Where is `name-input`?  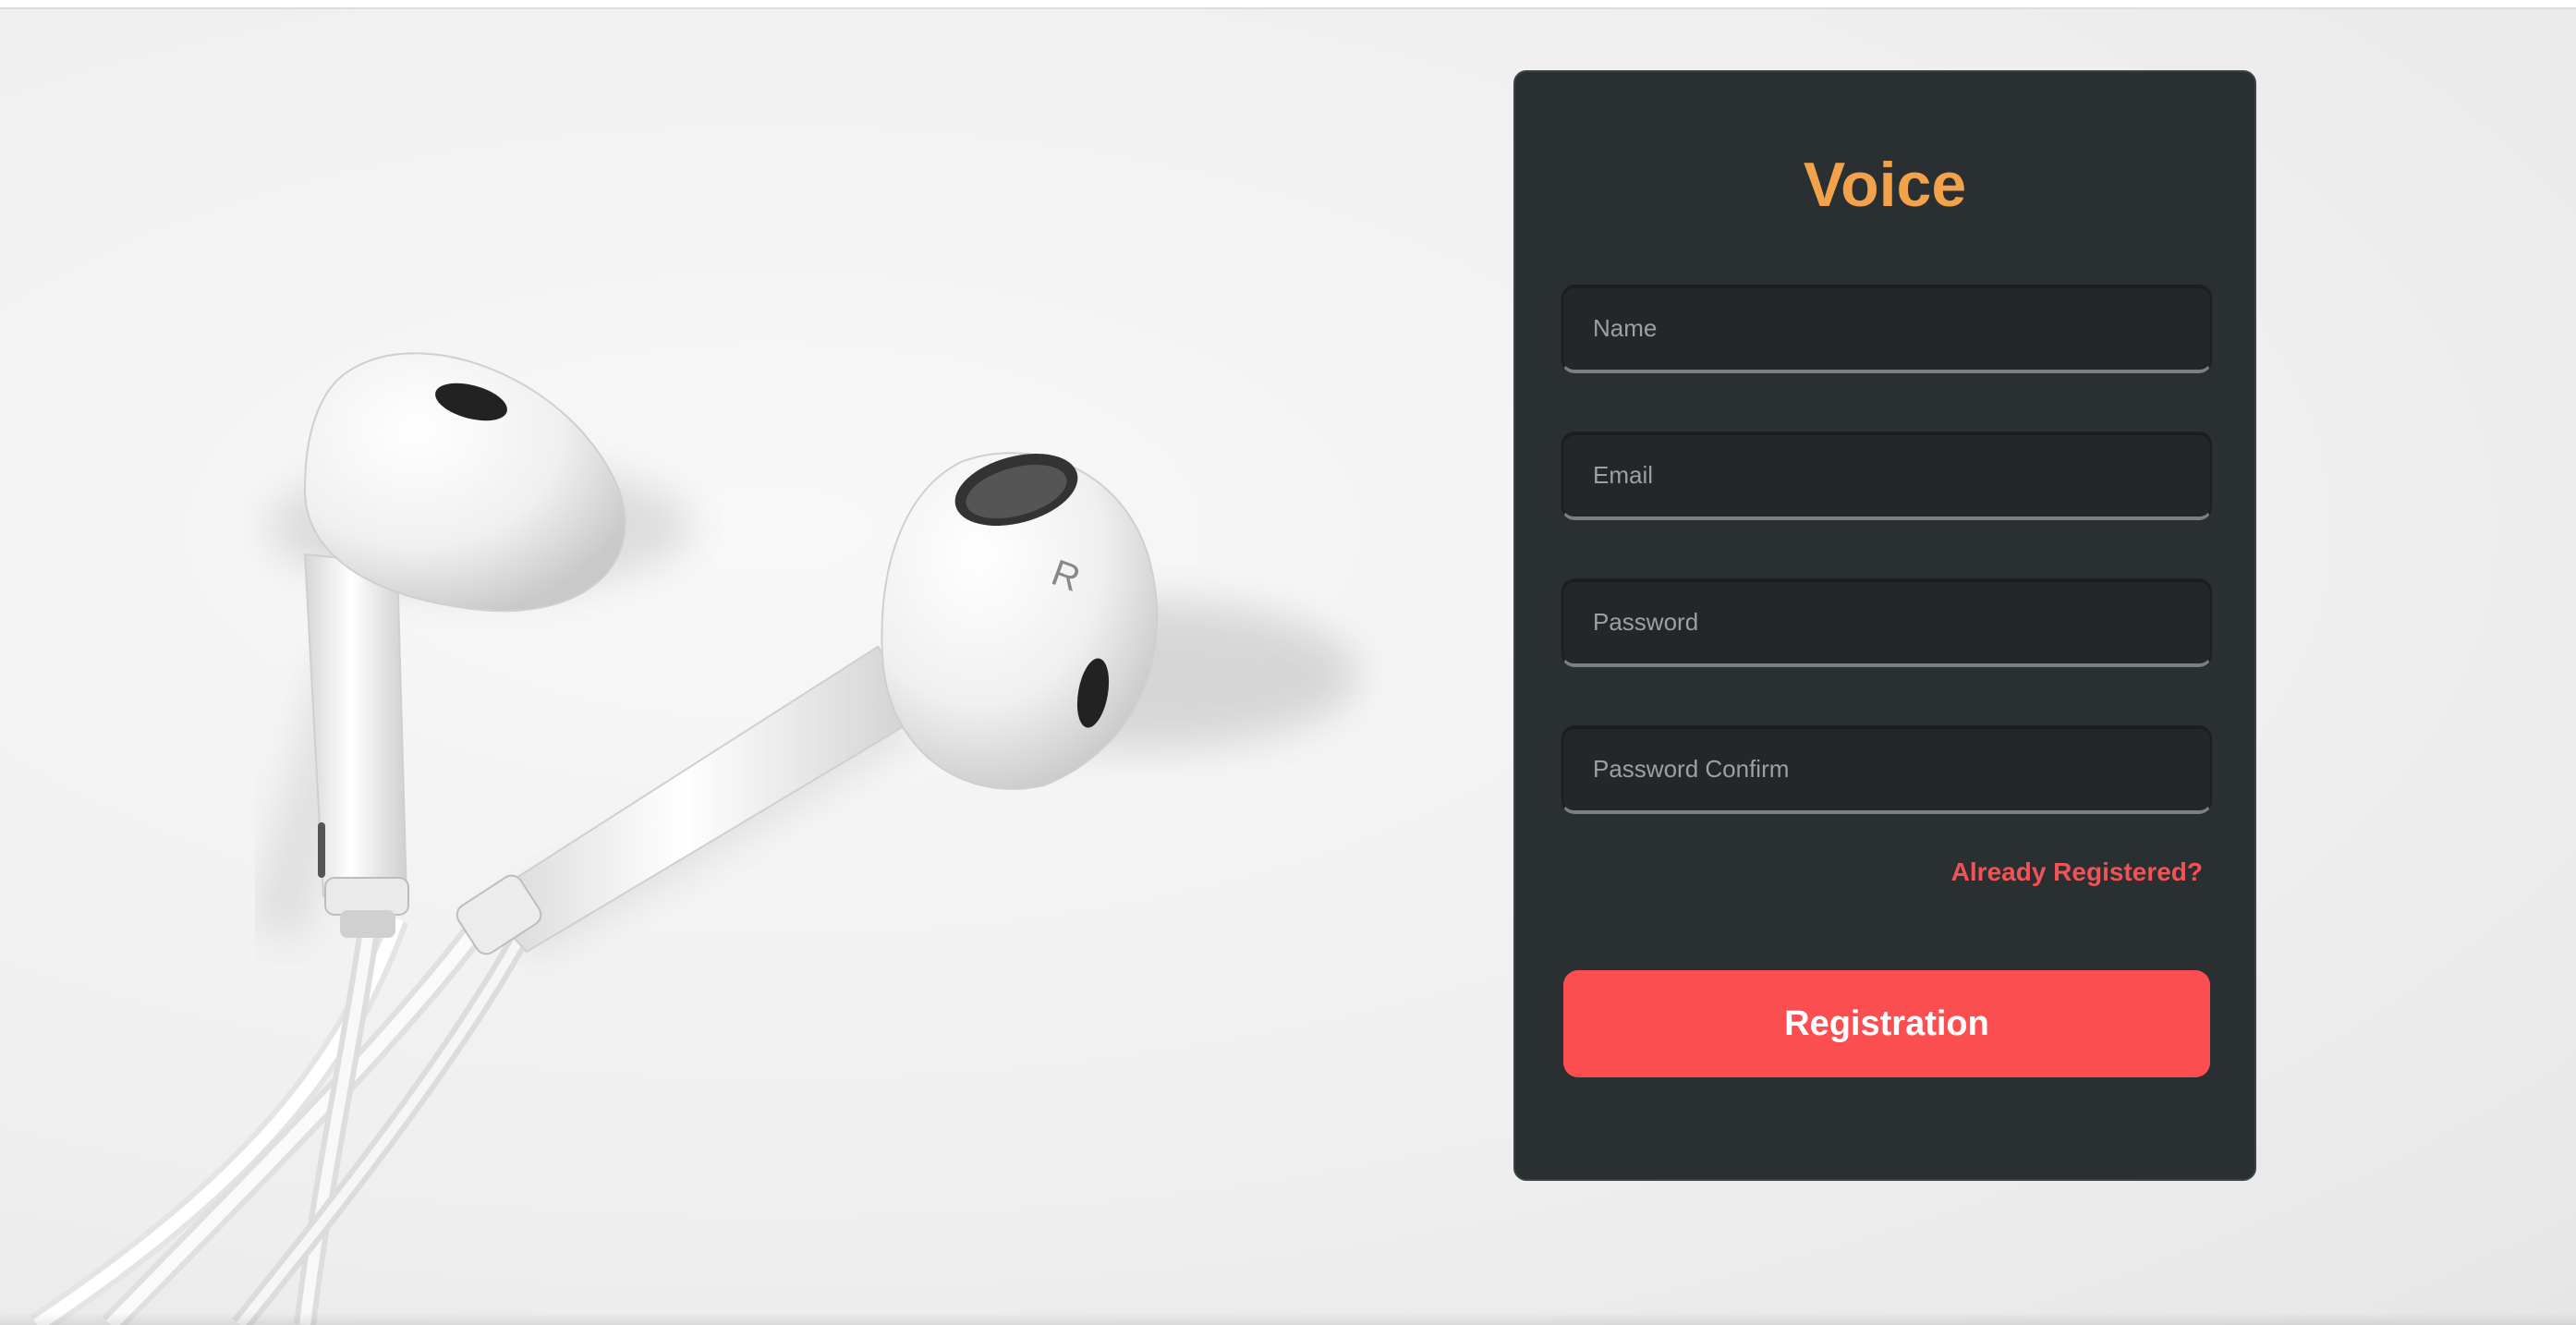 name-input is located at coordinates (1886, 329).